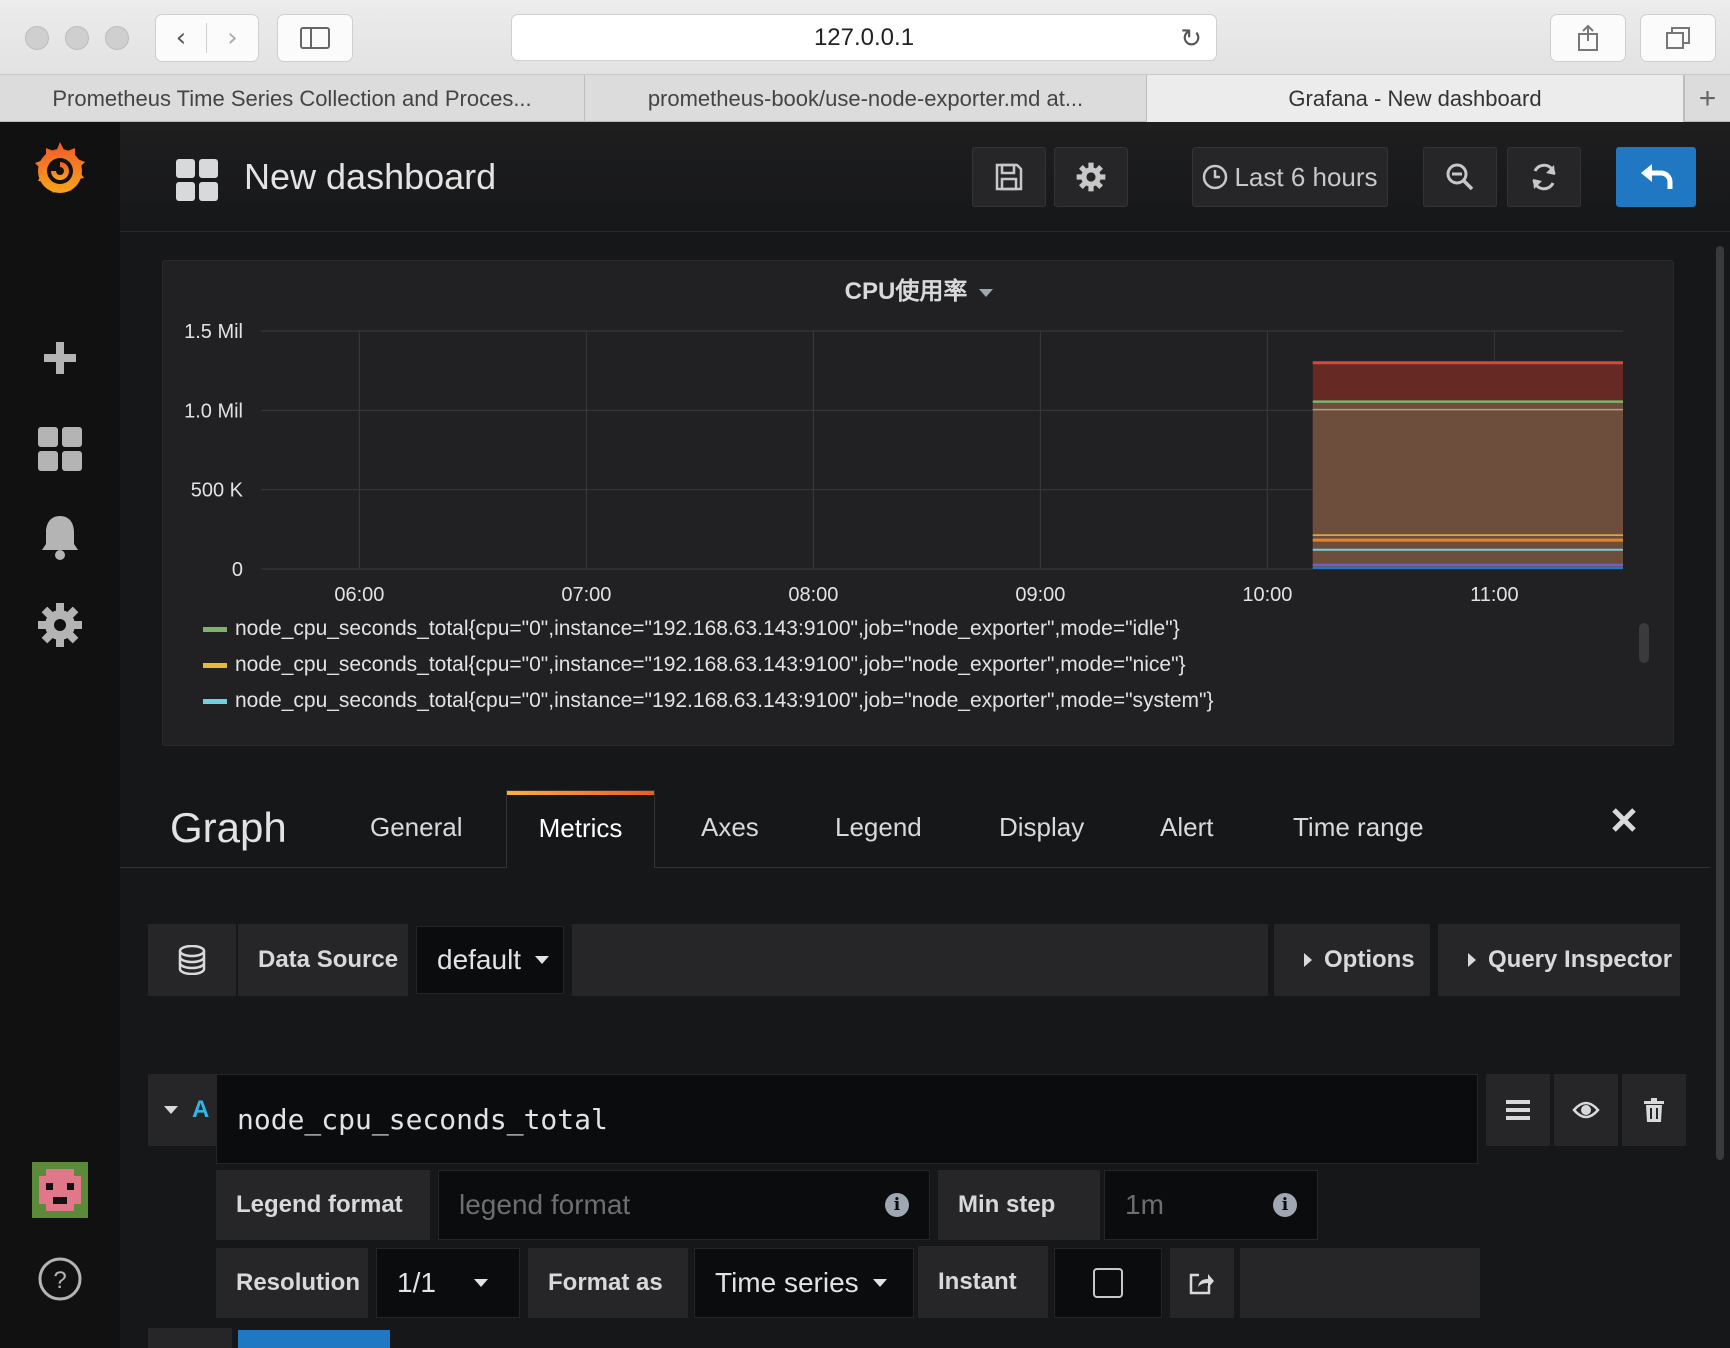 This screenshot has height=1348, width=1730. I want to click on alerting-bell-icon, so click(60, 537).